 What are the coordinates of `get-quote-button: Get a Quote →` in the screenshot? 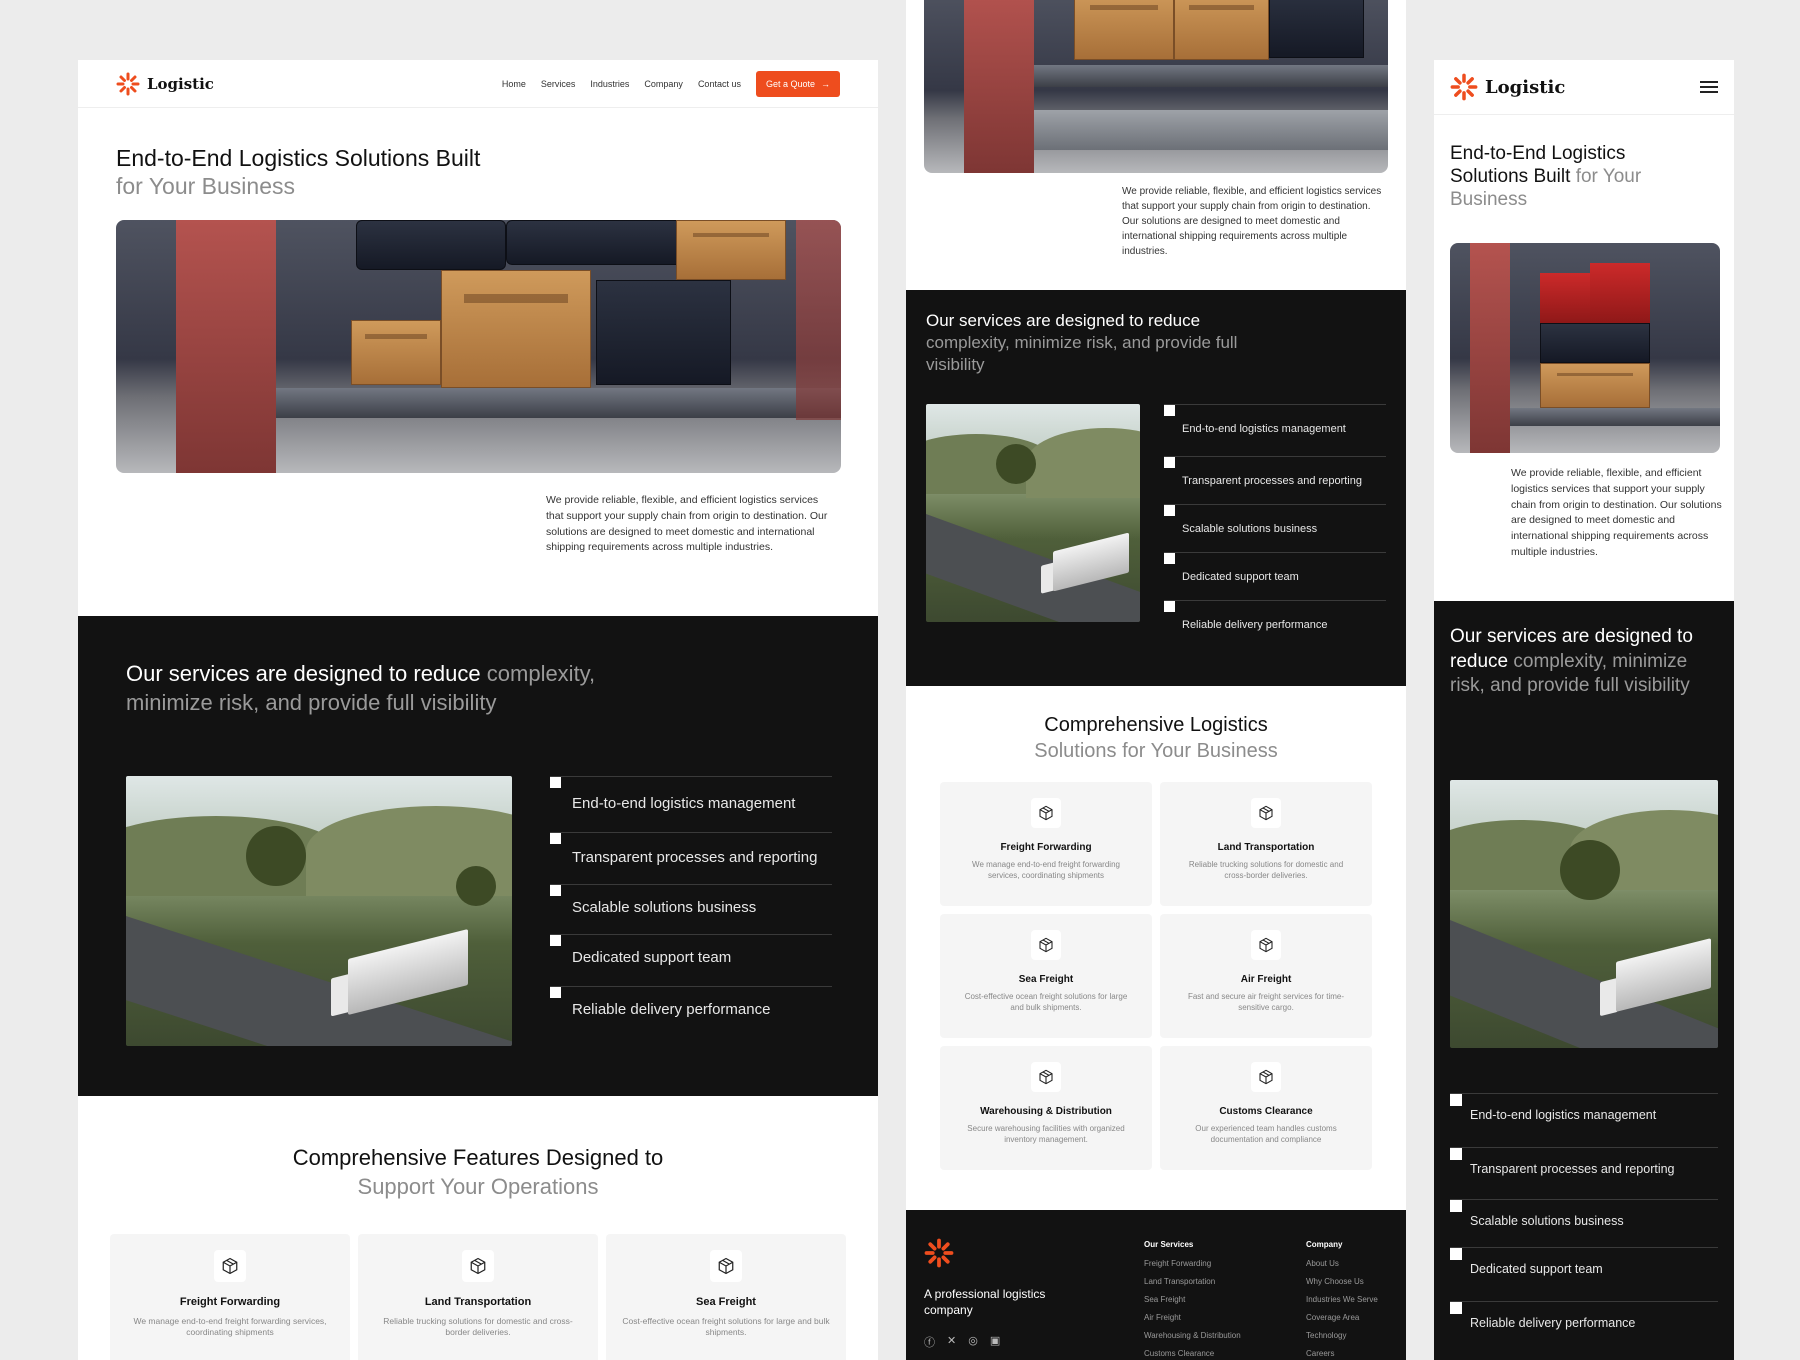 It's located at (797, 83).